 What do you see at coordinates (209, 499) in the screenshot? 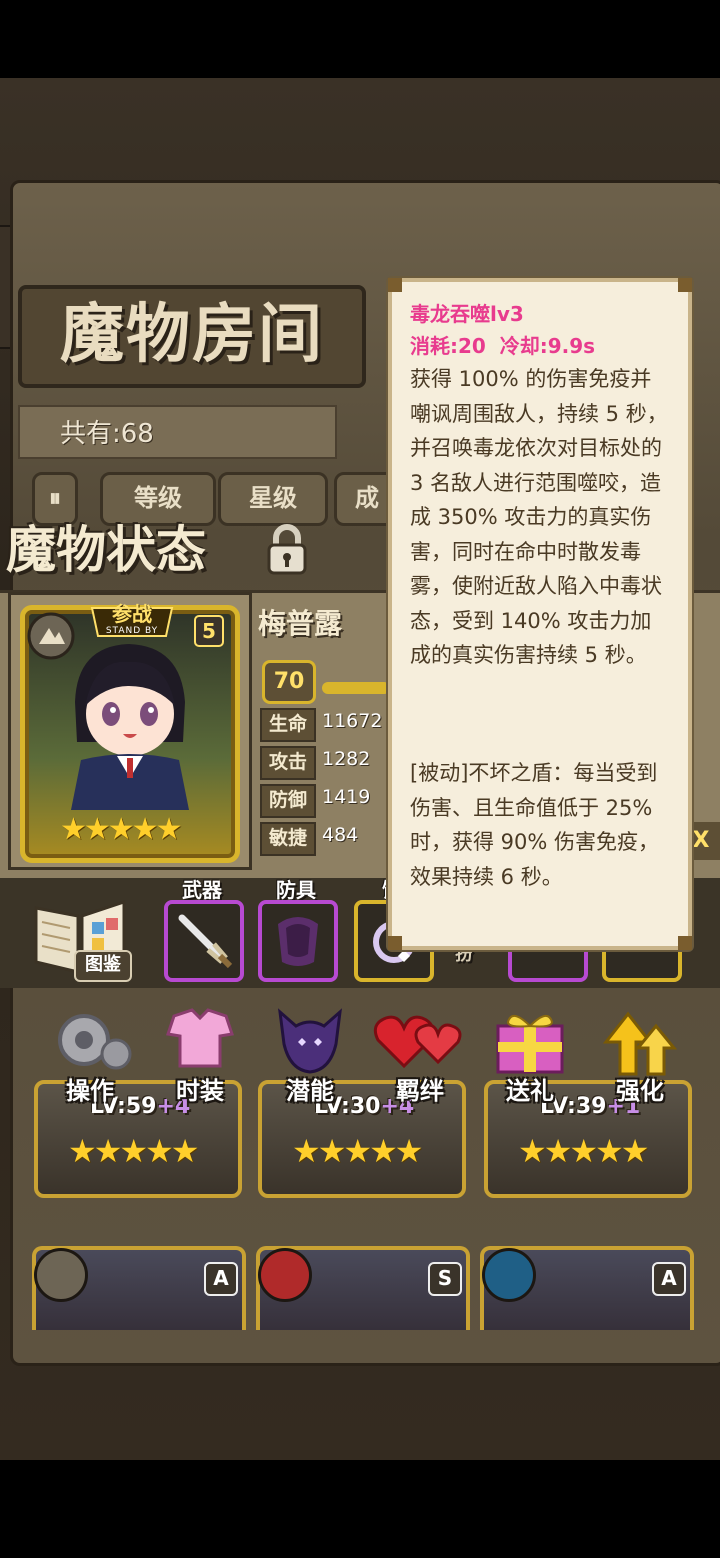
I see `sort-bar: ⏸ 等级 星级 成` at bounding box center [209, 499].